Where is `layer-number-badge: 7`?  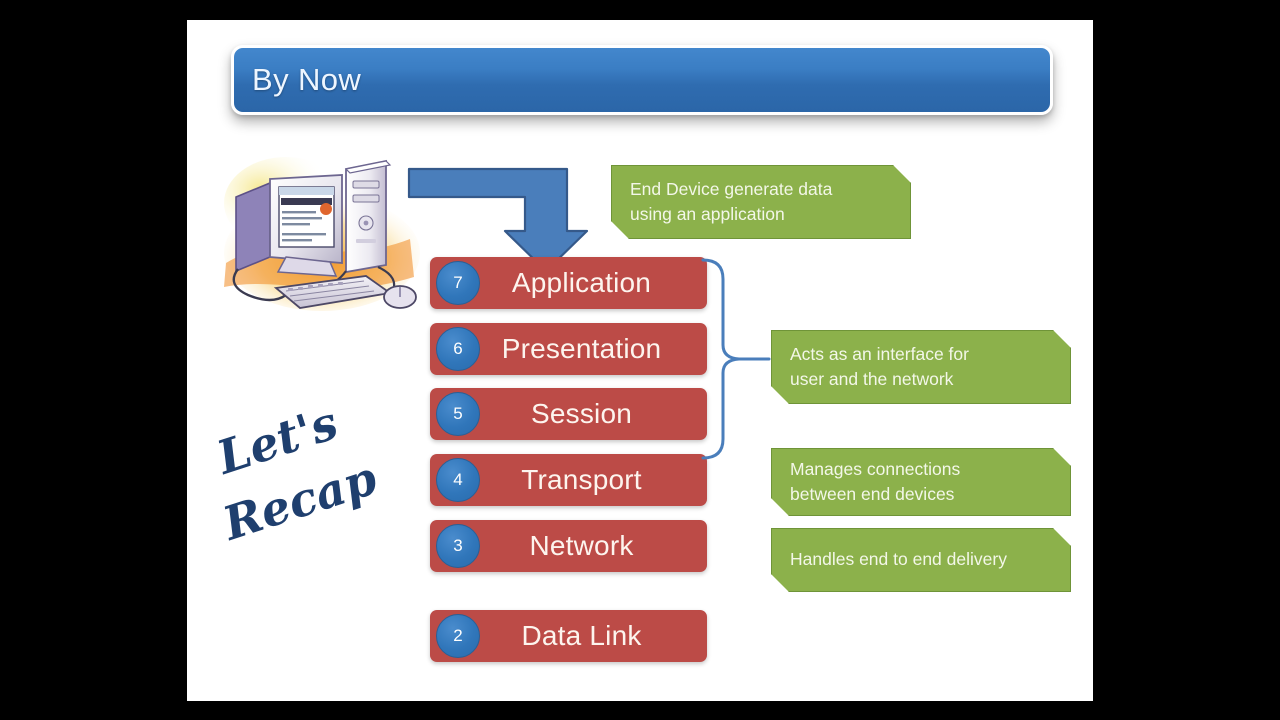 layer-number-badge: 7 is located at coordinates (458, 283).